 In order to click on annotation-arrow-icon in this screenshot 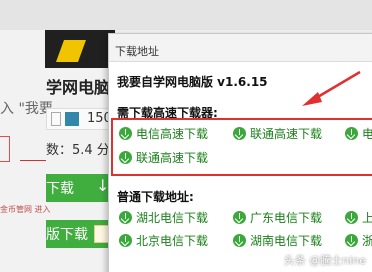, I will do `click(331, 88)`.